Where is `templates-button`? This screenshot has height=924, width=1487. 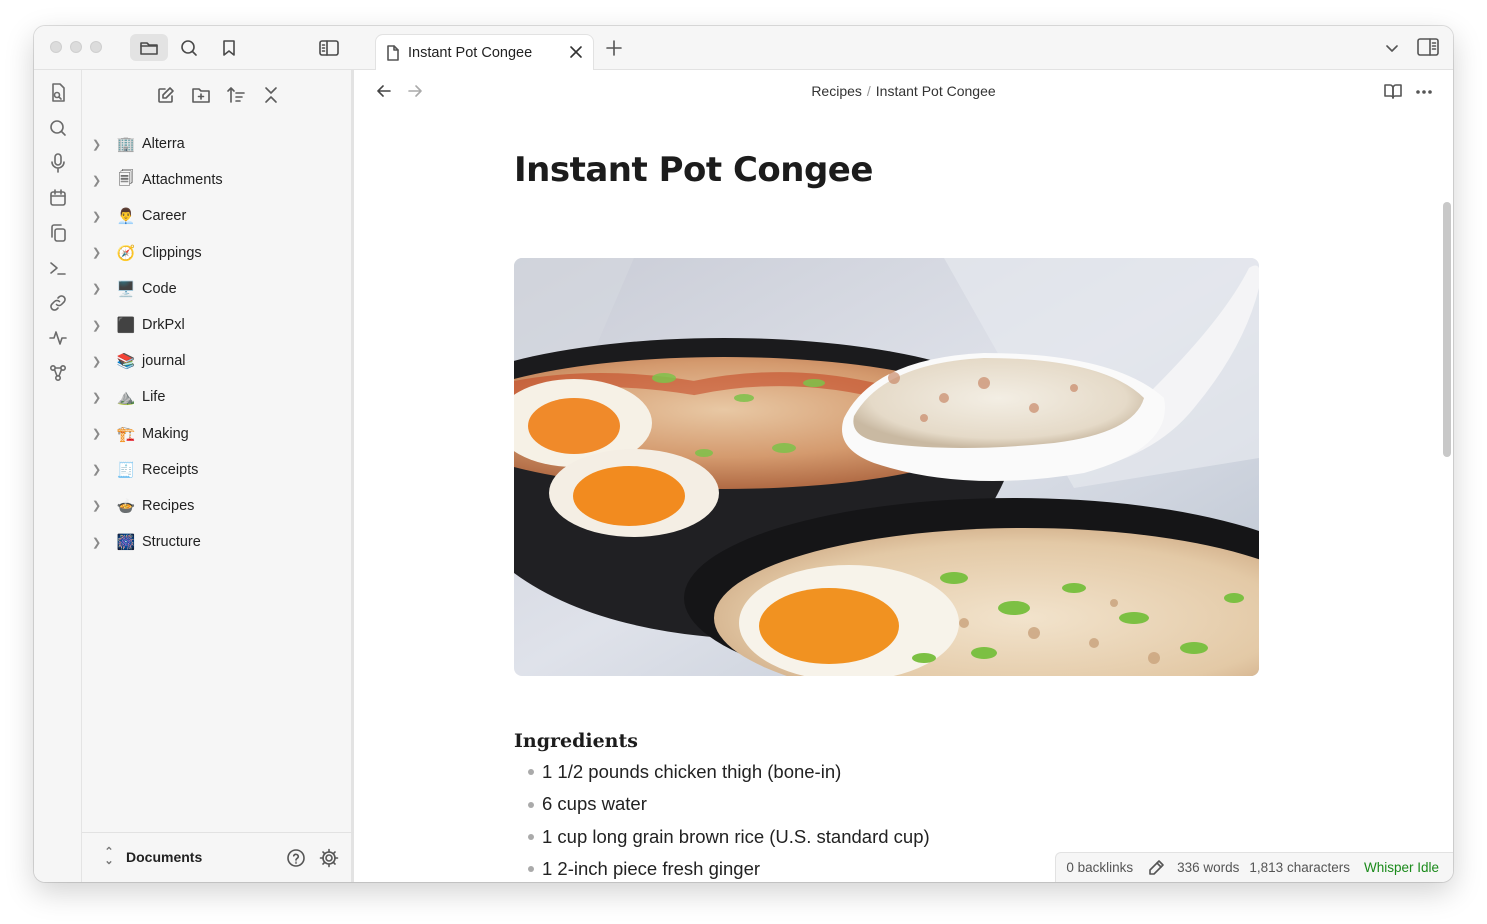
templates-button is located at coordinates (58, 233).